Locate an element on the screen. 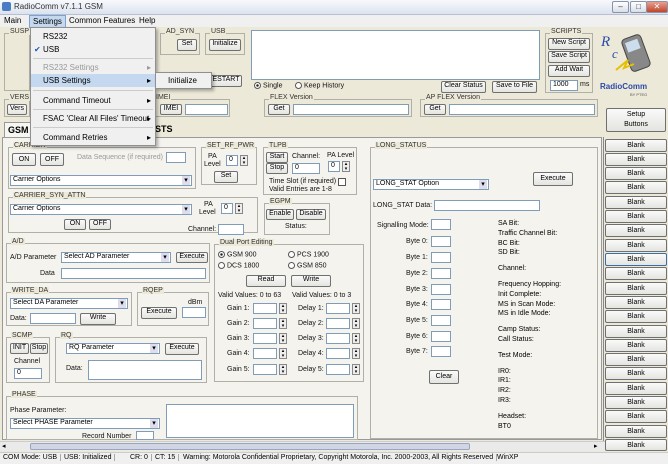 The image size is (668, 464). menu-item-usb-settings: USB Settings ▸ is located at coordinates (93, 80).